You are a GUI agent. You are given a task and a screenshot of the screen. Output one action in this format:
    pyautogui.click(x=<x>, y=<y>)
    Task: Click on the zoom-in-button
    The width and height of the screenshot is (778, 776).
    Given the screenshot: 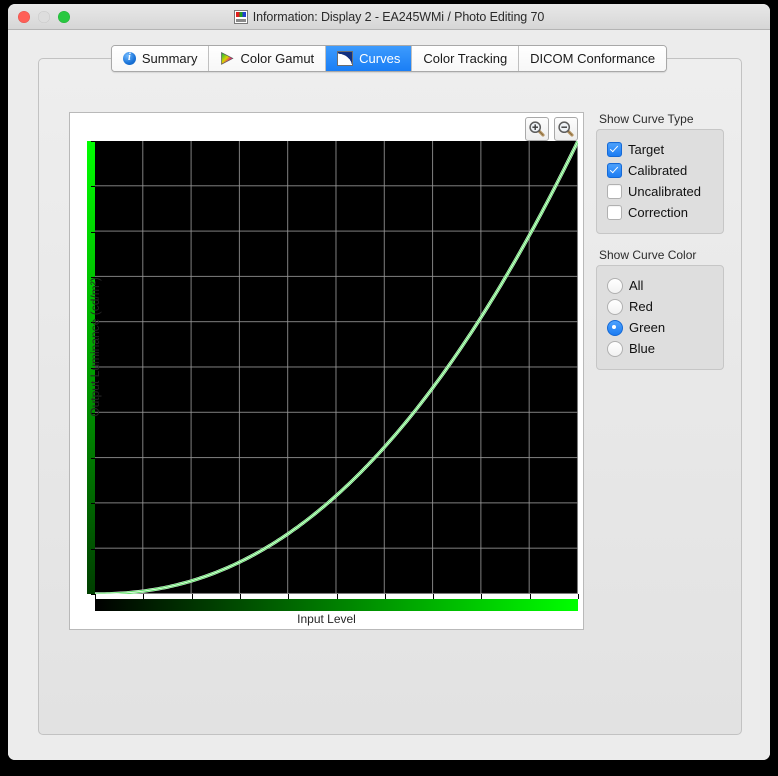 What is the action you would take?
    pyautogui.click(x=537, y=129)
    